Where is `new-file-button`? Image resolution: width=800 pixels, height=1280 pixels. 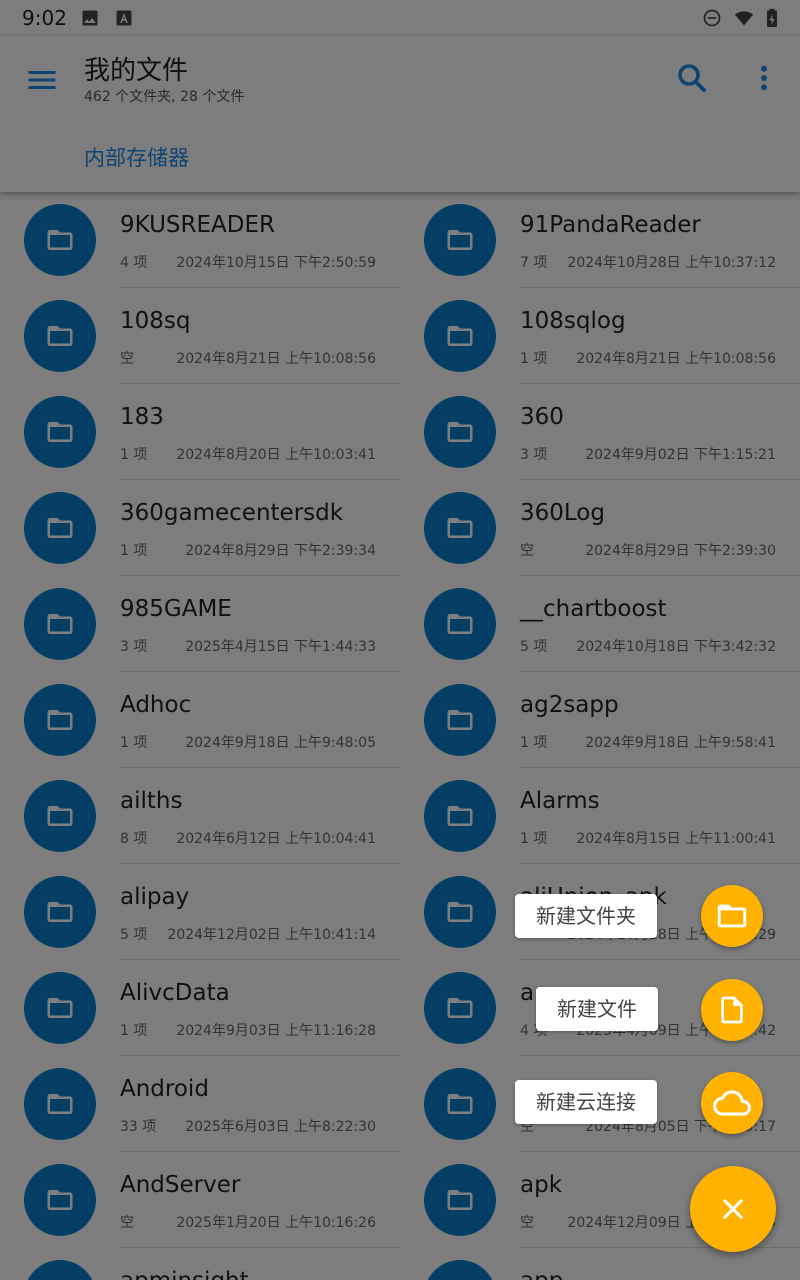 new-file-button is located at coordinates (732, 1010).